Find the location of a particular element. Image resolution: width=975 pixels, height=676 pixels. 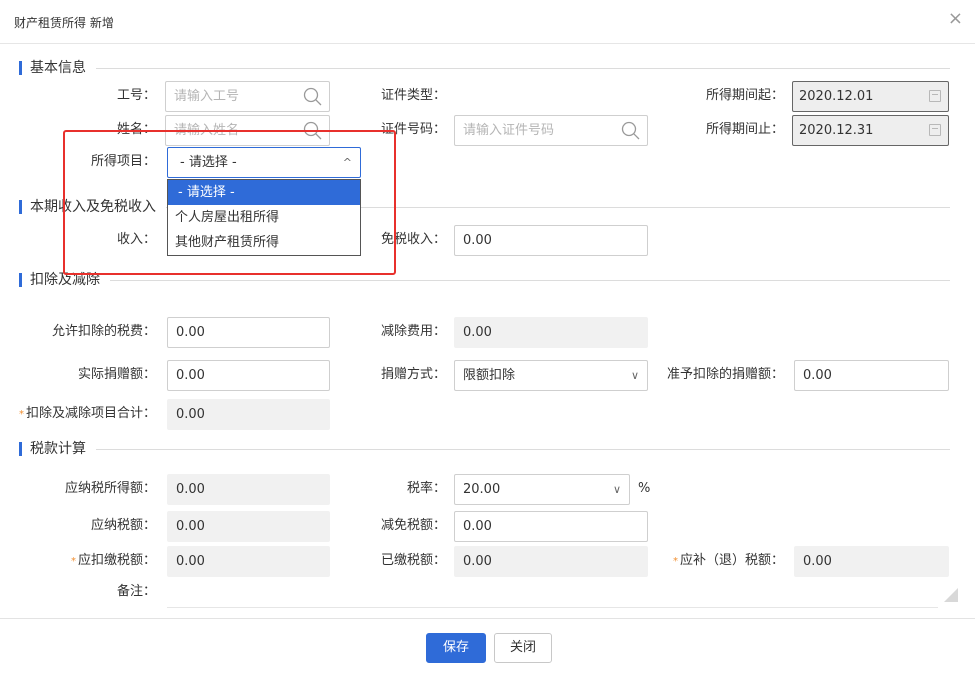

refund-value: 0.00 is located at coordinates (817, 561).